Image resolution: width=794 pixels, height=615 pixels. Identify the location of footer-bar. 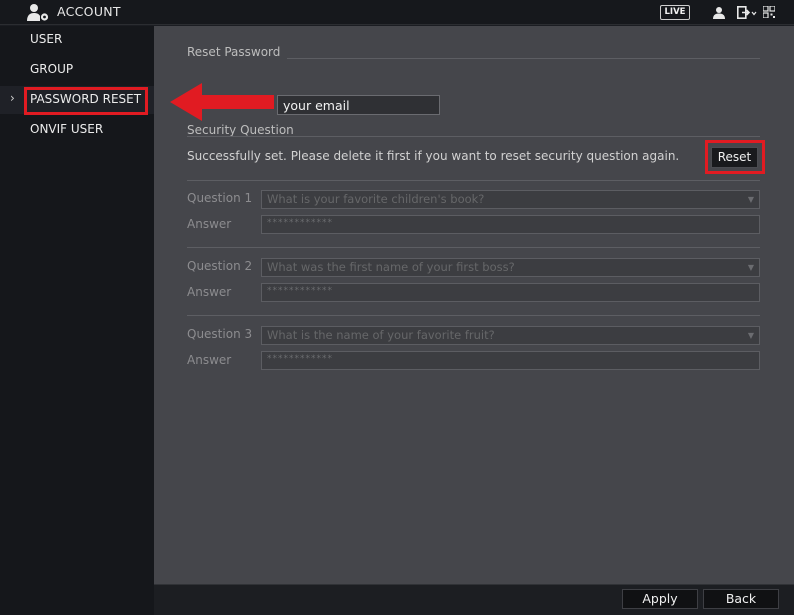
(474, 599).